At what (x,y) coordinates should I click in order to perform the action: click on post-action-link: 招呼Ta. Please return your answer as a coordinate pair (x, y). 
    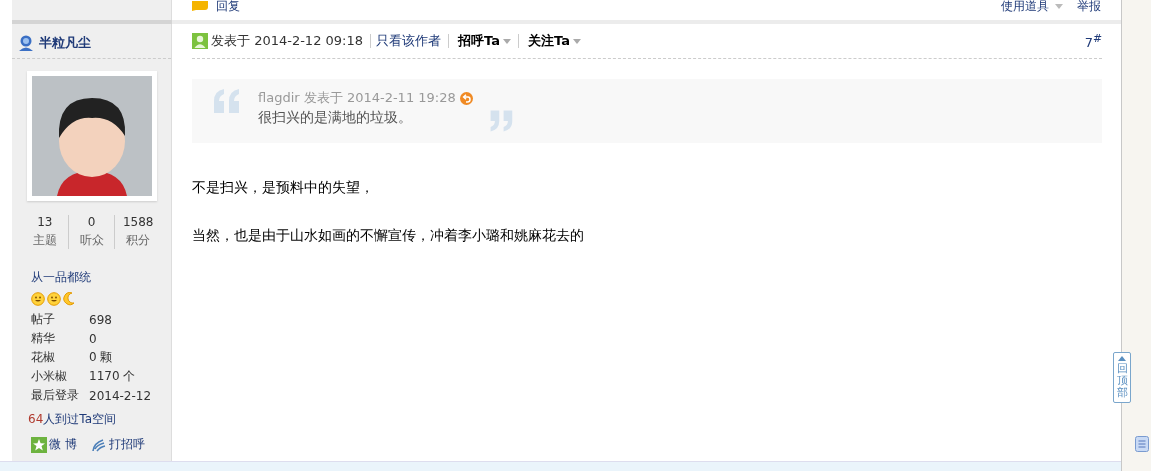
    Looking at the image, I should click on (479, 41).